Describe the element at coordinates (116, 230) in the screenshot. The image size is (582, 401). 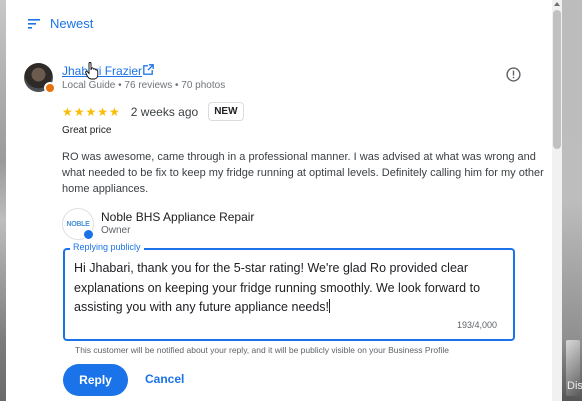
I see `owner-role: Owner` at that location.